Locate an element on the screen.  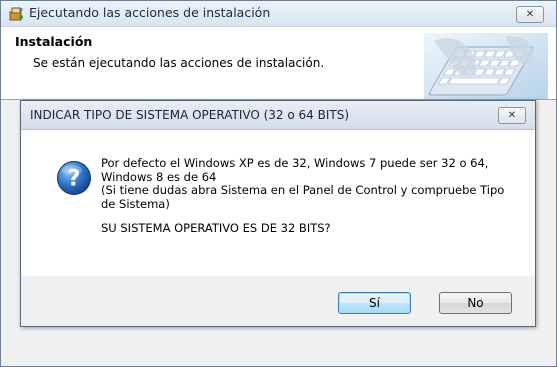
no-button: No is located at coordinates (475, 303).